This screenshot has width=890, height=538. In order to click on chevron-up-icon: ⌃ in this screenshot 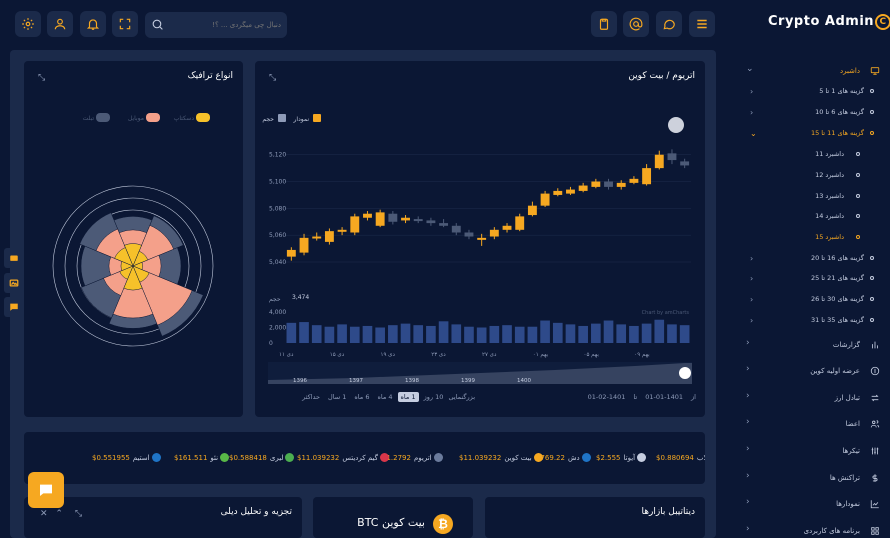, I will do `click(59, 514)`.